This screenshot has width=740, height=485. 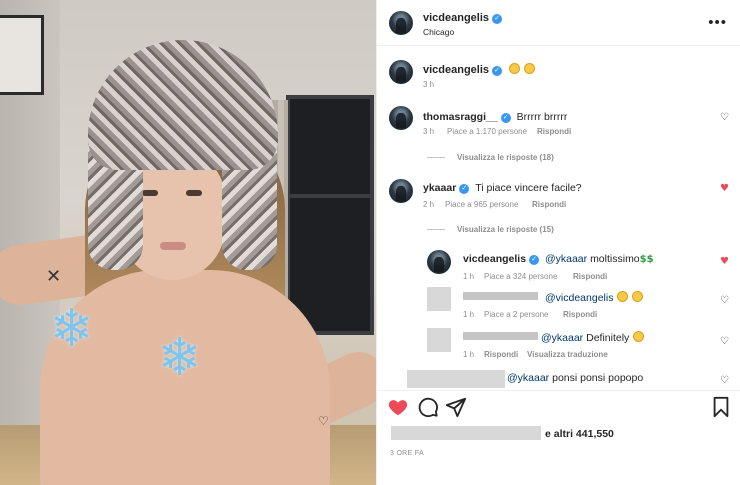 What do you see at coordinates (429, 84) in the screenshot?
I see `caption-time: 3 h` at bounding box center [429, 84].